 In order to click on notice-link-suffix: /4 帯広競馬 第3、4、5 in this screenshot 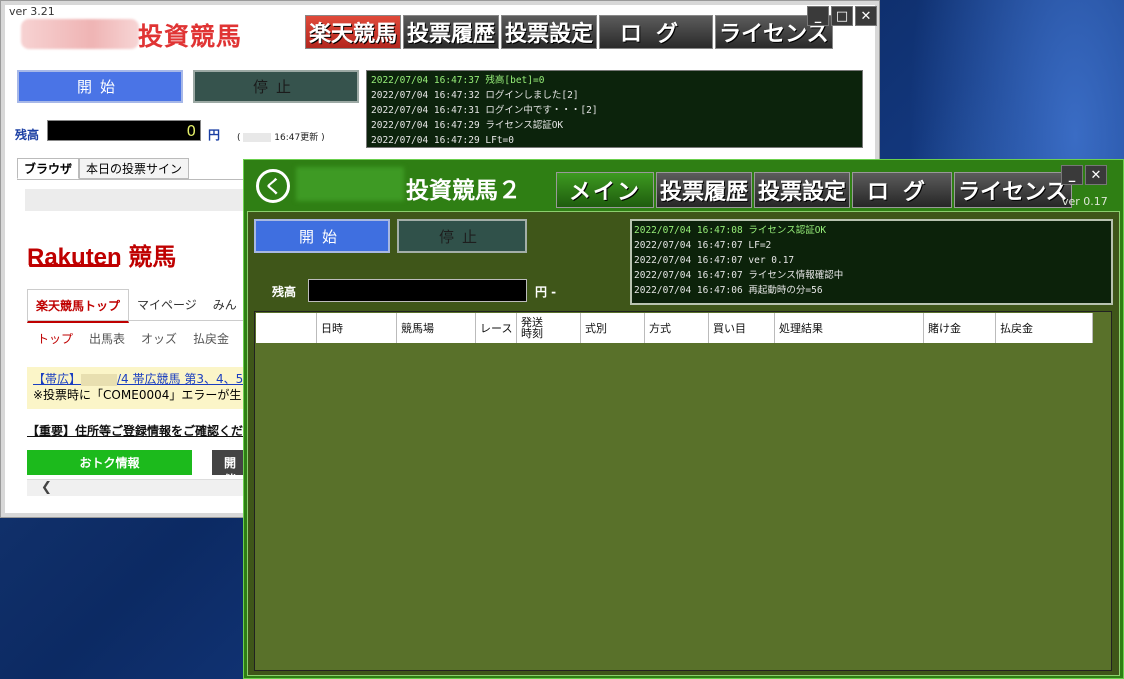, I will do `click(180, 379)`.